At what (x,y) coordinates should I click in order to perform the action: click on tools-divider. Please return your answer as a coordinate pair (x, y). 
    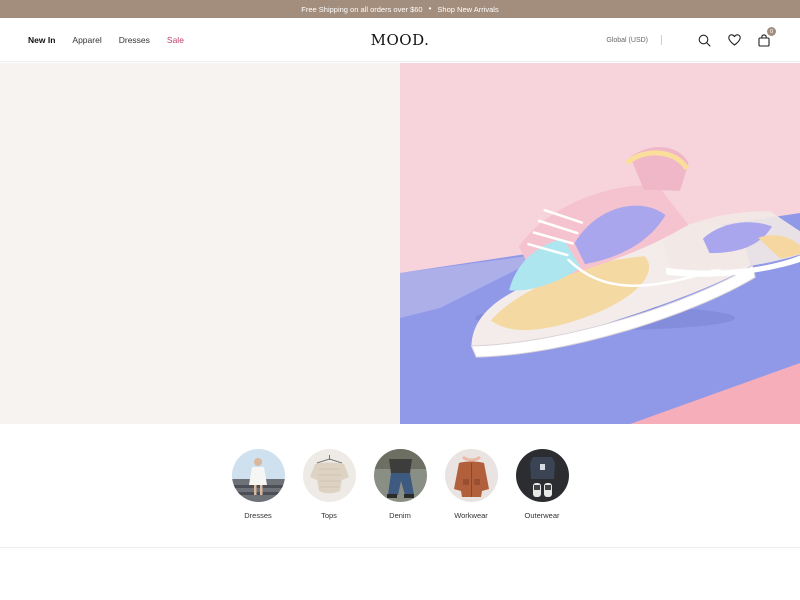
    Looking at the image, I should click on (661, 40).